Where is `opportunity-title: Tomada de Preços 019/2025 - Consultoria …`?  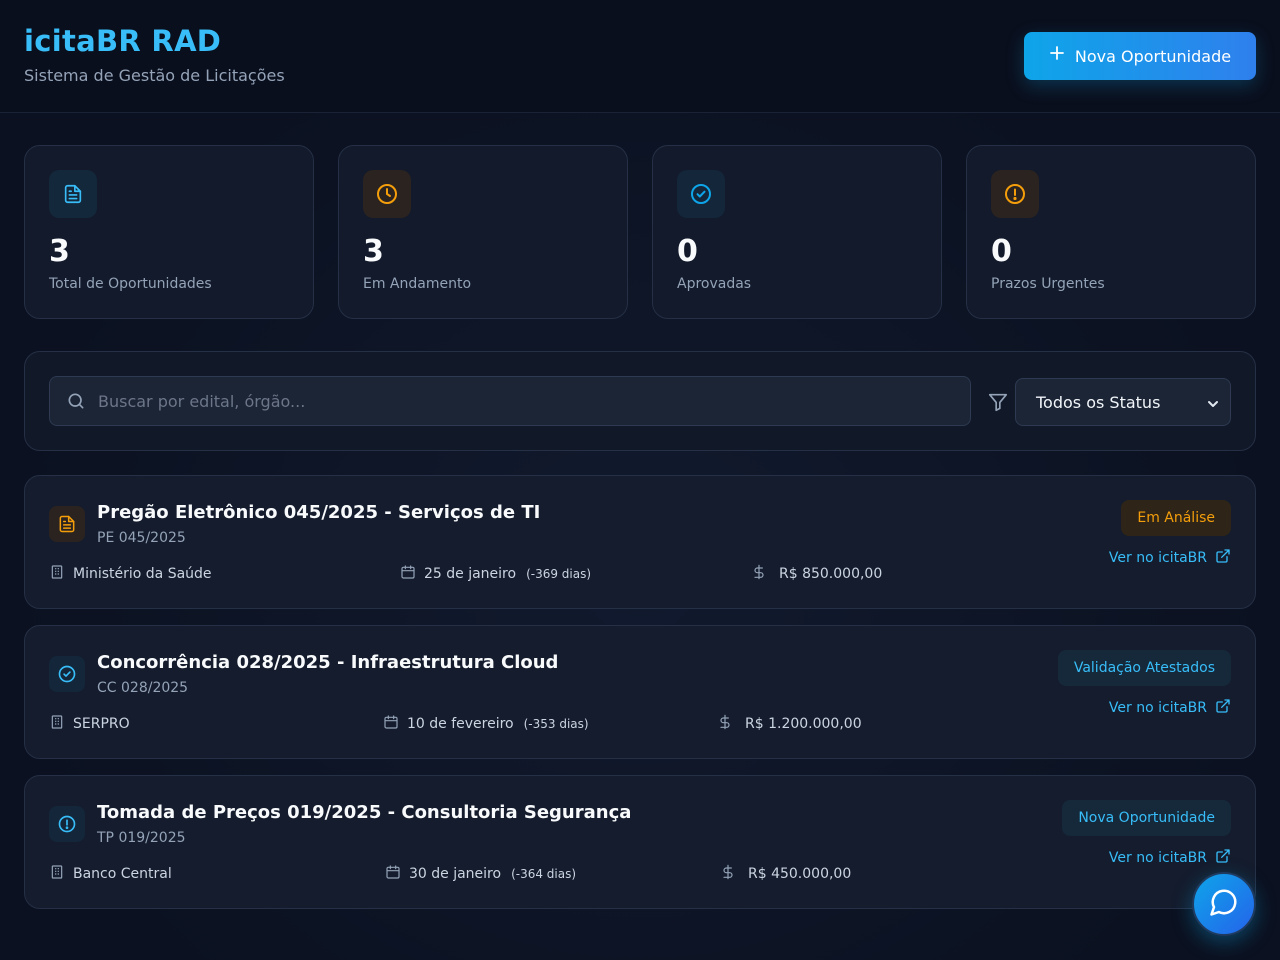
opportunity-title: Tomada de Preços 019/2025 - Consultoria … is located at coordinates (364, 812).